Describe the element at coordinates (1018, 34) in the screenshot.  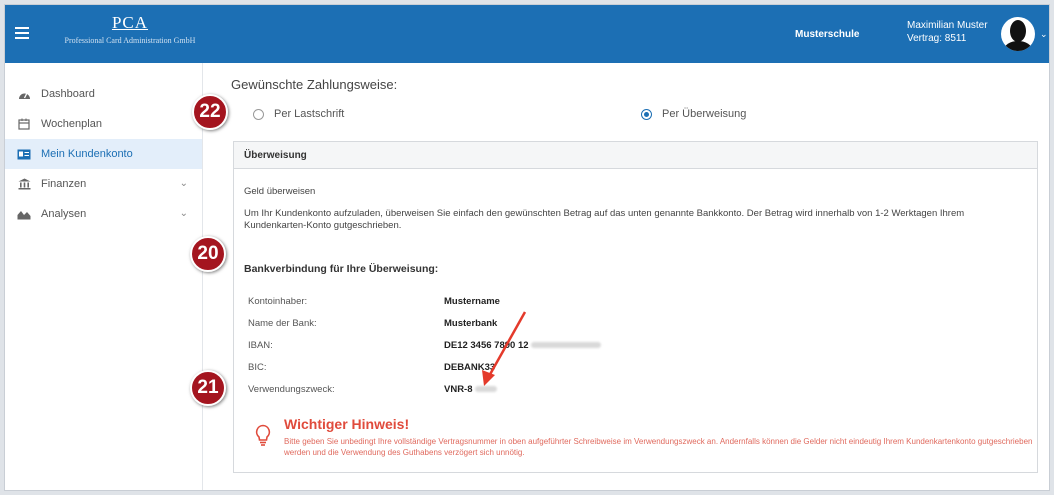
I see `avatar` at that location.